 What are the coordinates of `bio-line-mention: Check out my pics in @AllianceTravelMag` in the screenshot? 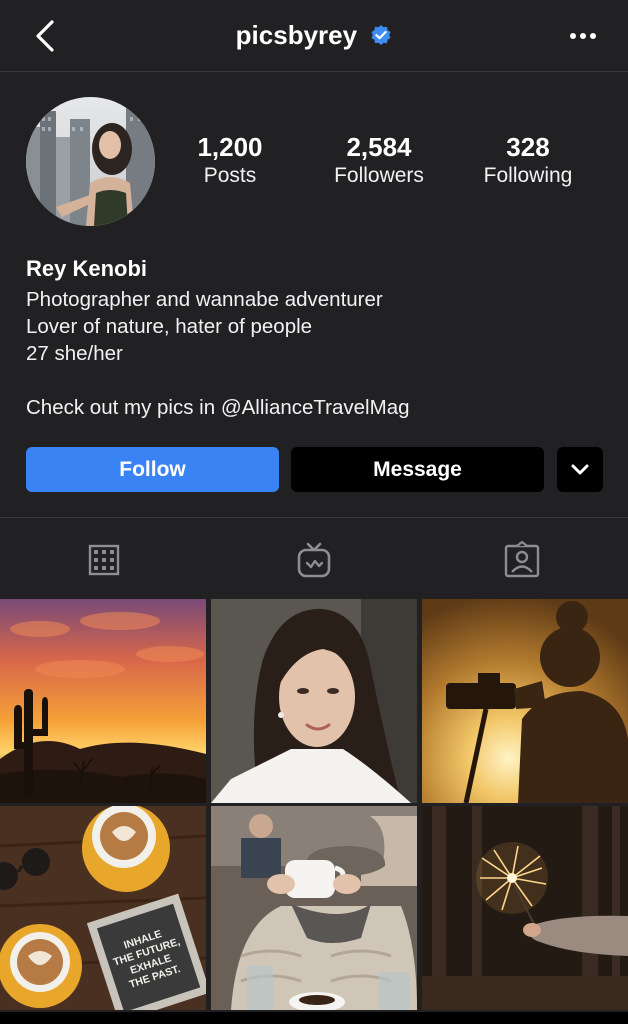 It's located at (218, 407).